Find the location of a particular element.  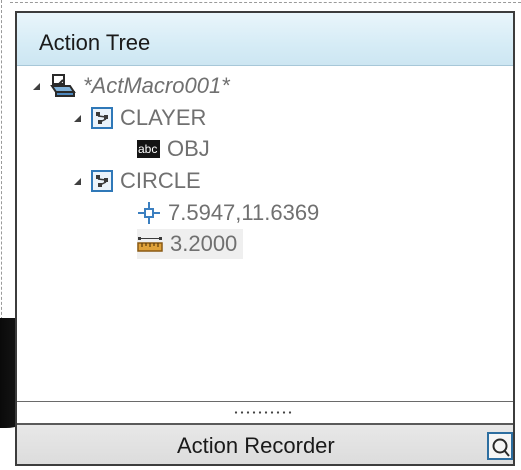

tree-node-root: *ActMacro001* is located at coordinates (131, 86).